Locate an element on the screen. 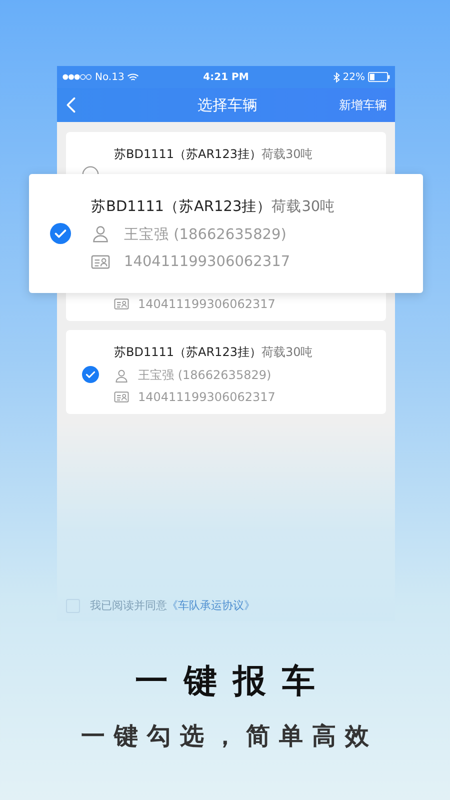 Image resolution: width=450 pixels, height=800 pixels. vehicle-preview-dialog: 苏BD1111（苏AR123挂）荷载30吨 王宝强 (18662635829) 140411199306062317 is located at coordinates (226, 233).